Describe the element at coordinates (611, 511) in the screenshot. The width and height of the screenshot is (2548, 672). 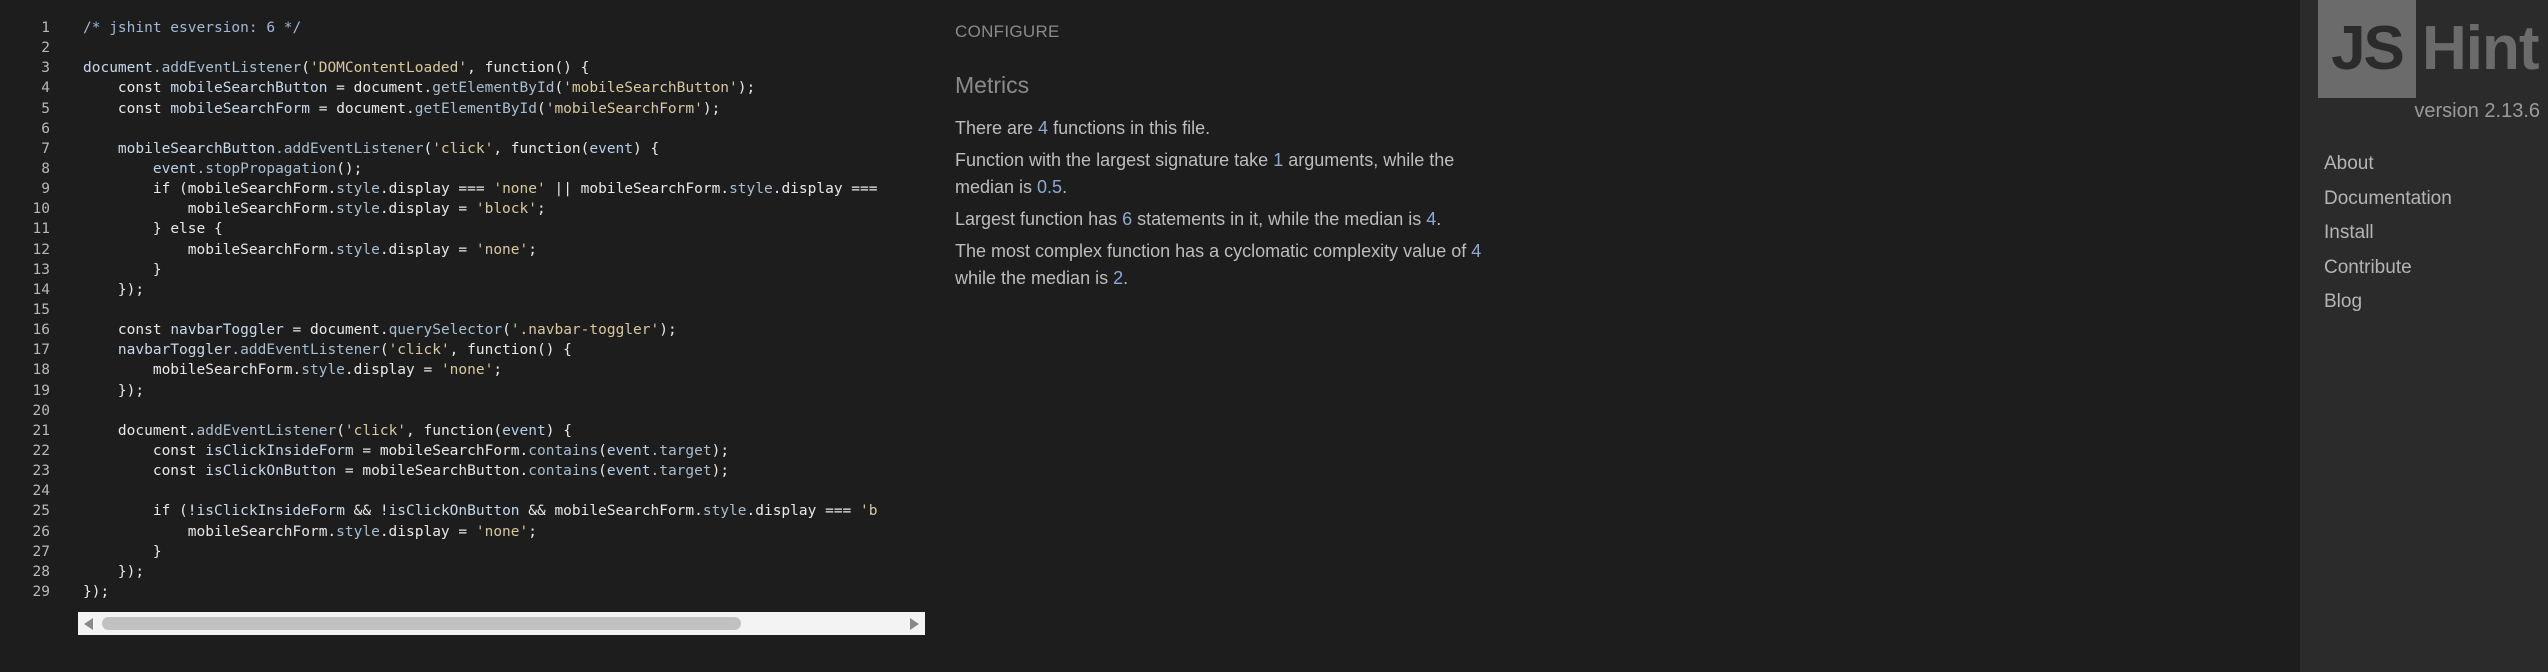
I see `code-token: && mobileSearchForm.` at that location.